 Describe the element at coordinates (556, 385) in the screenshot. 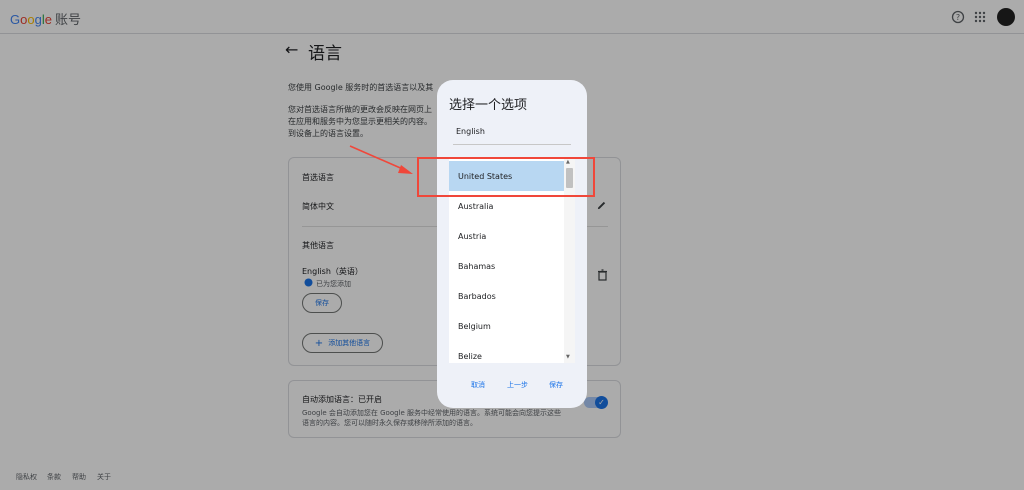

I see `dialog-save-button: 保存` at that location.